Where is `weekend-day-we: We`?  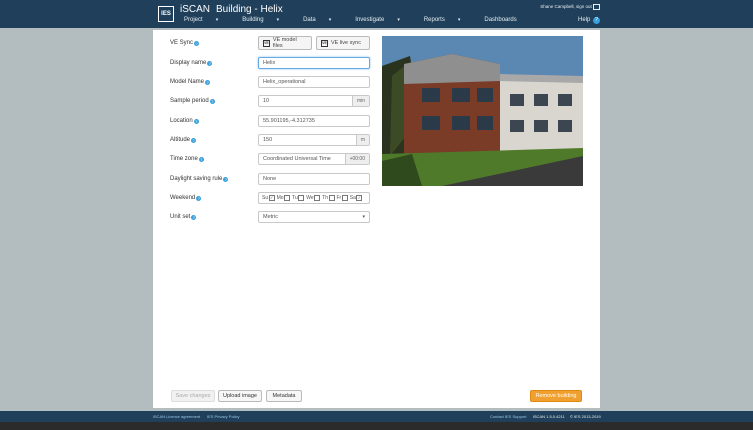 weekend-day-we: We is located at coordinates (313, 198).